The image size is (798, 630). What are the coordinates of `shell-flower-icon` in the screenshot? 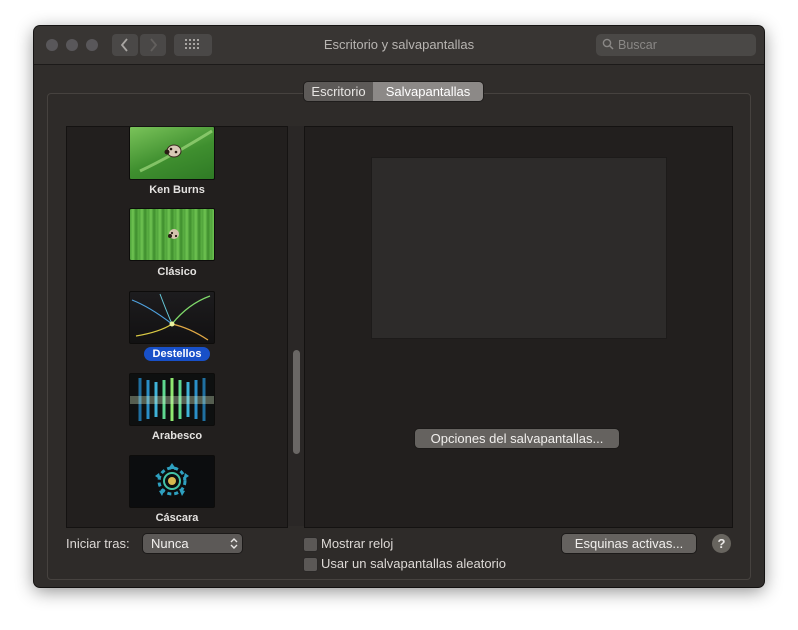 It's located at (172, 479).